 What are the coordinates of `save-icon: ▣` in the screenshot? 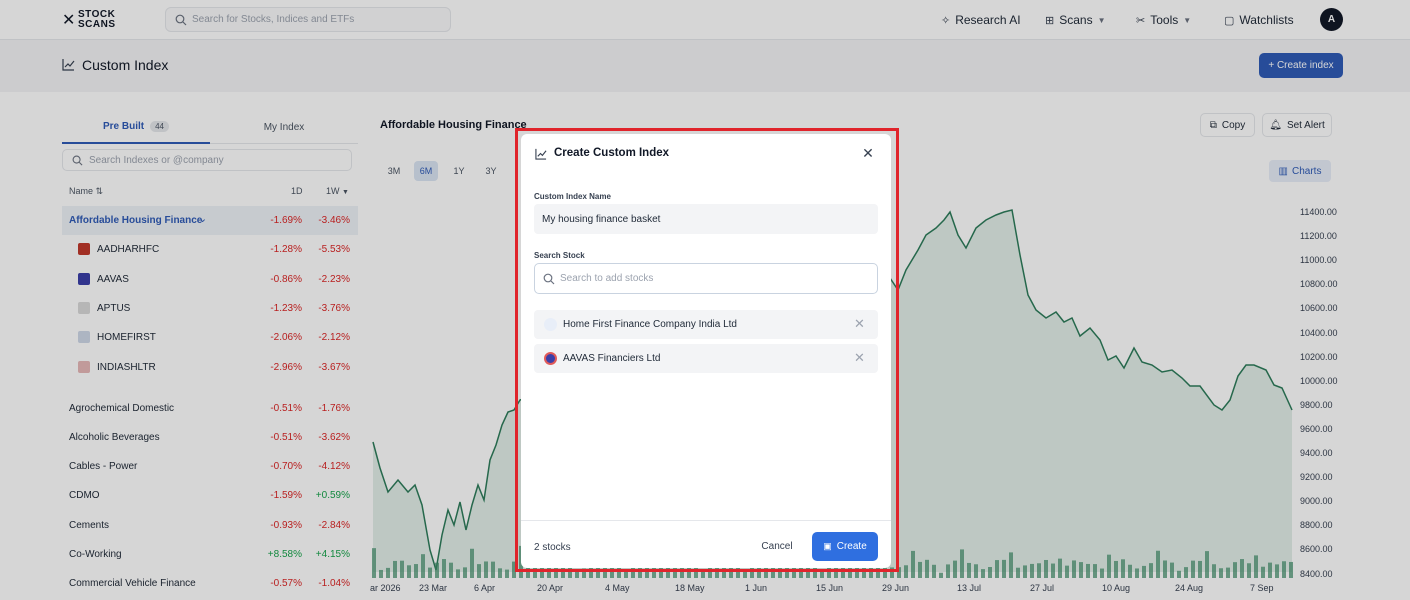 It's located at (827, 546).